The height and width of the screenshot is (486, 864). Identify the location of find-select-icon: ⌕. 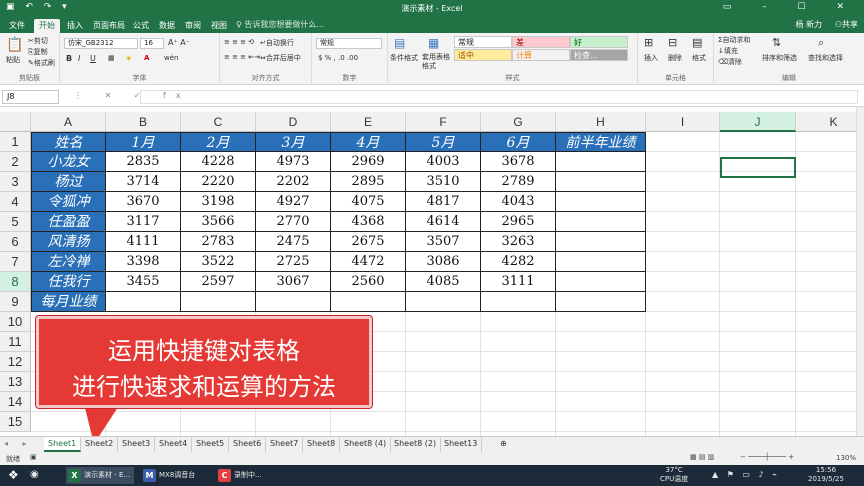
(821, 43).